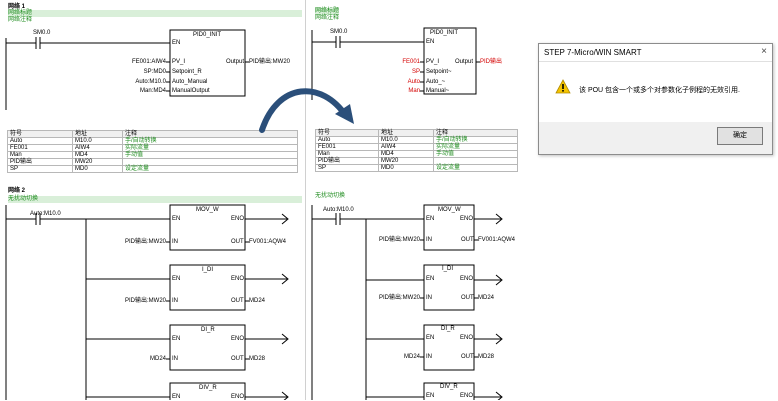  Describe the element at coordinates (131, 62) in the screenshot. I see `pid-operand-pv: FE001:AIW4` at that location.